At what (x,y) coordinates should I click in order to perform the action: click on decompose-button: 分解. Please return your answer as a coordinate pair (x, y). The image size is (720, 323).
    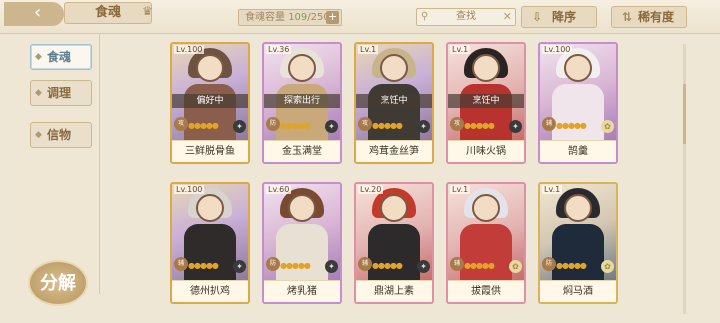
    Looking at the image, I should click on (58, 283).